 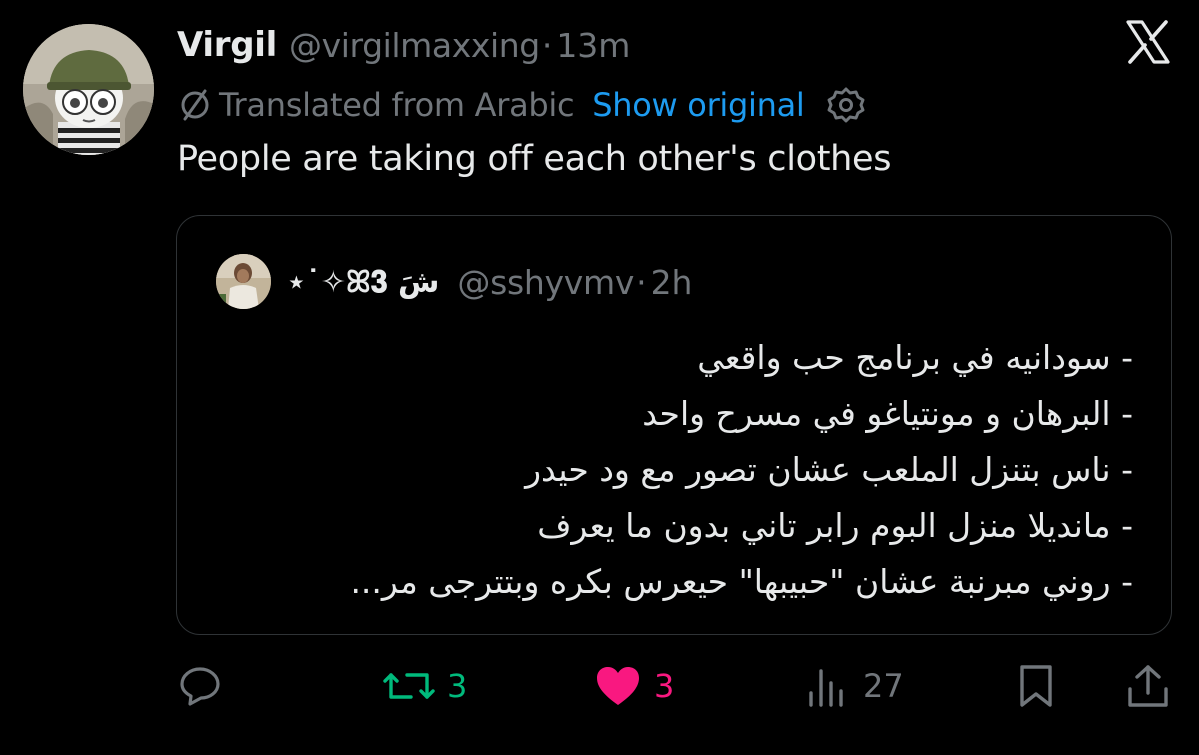 What do you see at coordinates (545, 282) in the screenshot?
I see `quoted-author-handle: @sshyvmv` at bounding box center [545, 282].